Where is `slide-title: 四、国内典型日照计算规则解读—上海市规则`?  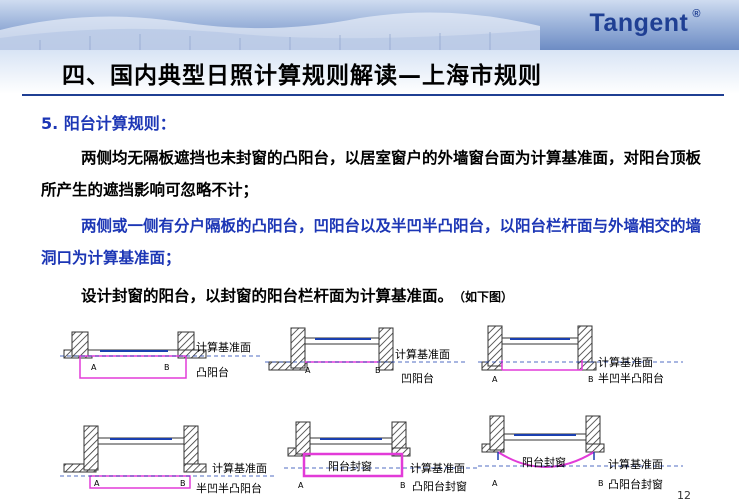 slide-title: 四、国内典型日照计算规则解读—上海市规则 is located at coordinates (302, 76).